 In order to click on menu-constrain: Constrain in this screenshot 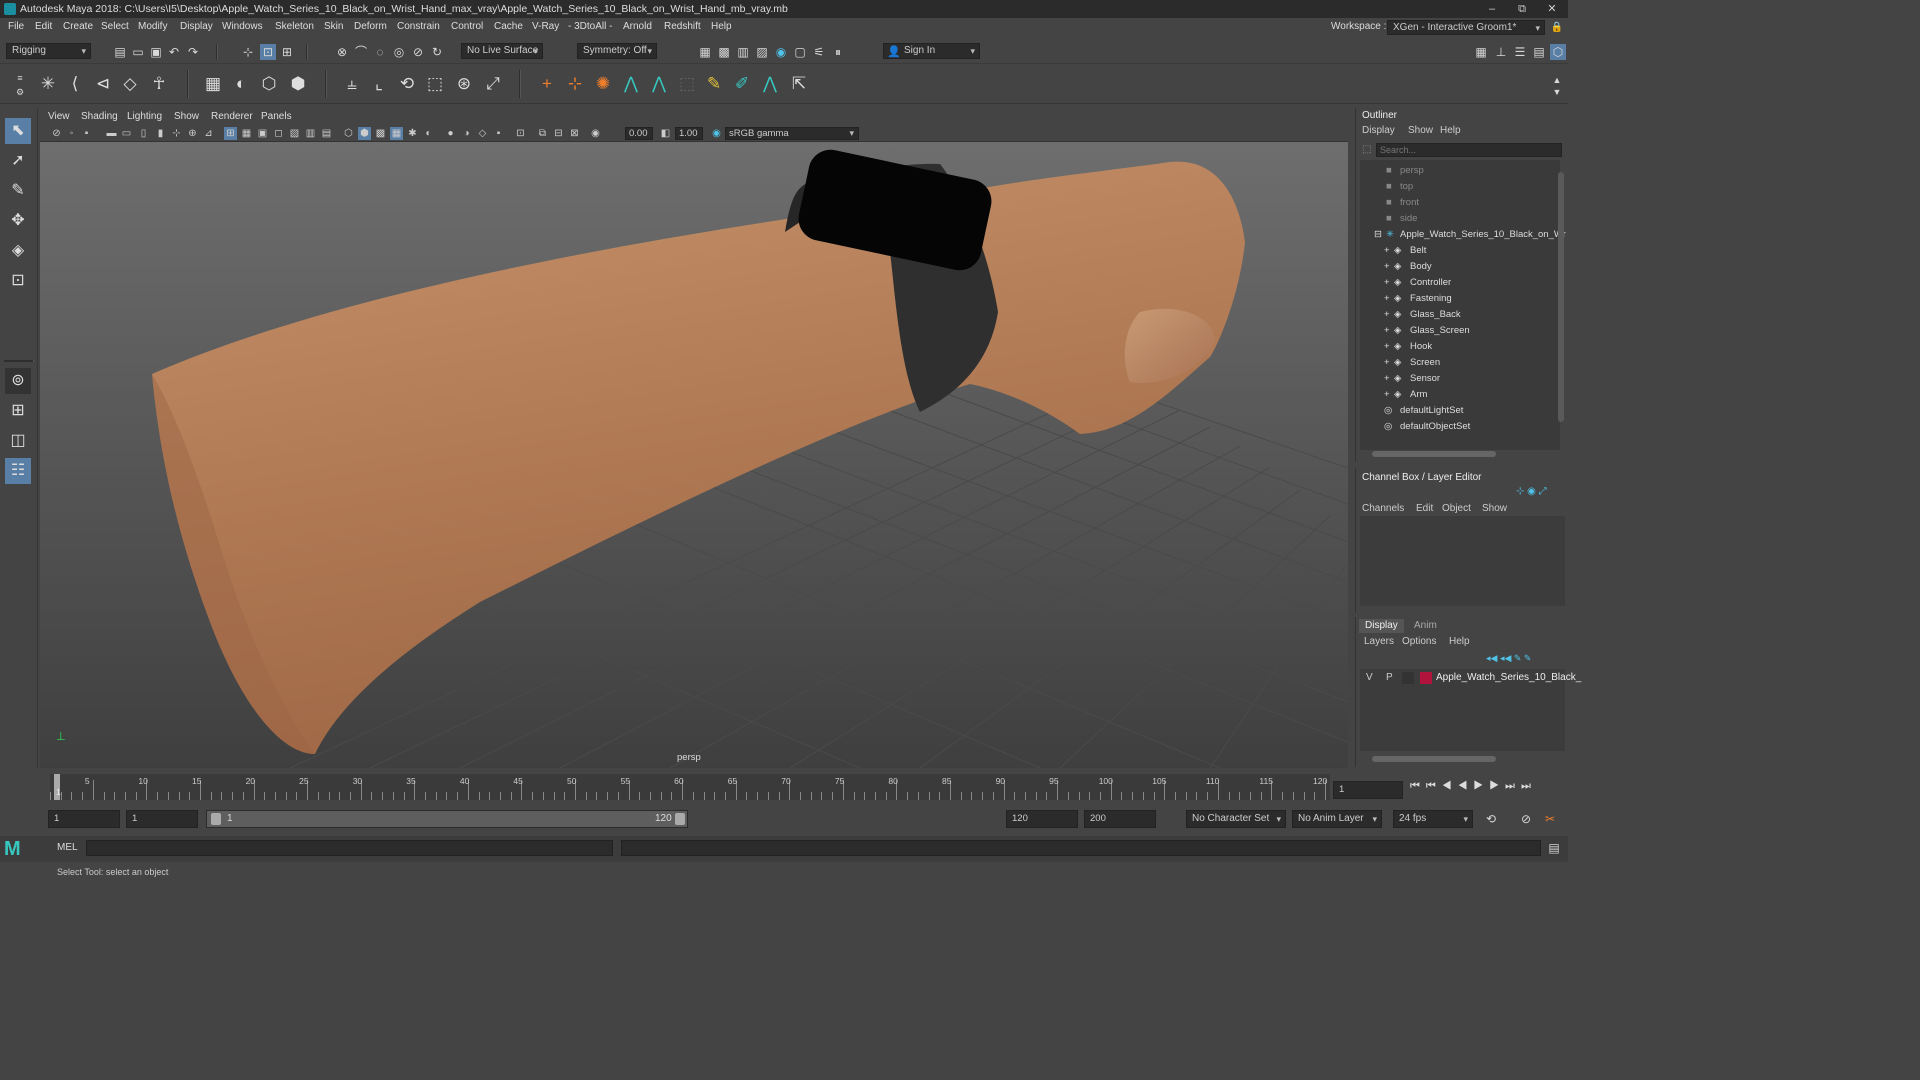, I will do `click(418, 26)`.